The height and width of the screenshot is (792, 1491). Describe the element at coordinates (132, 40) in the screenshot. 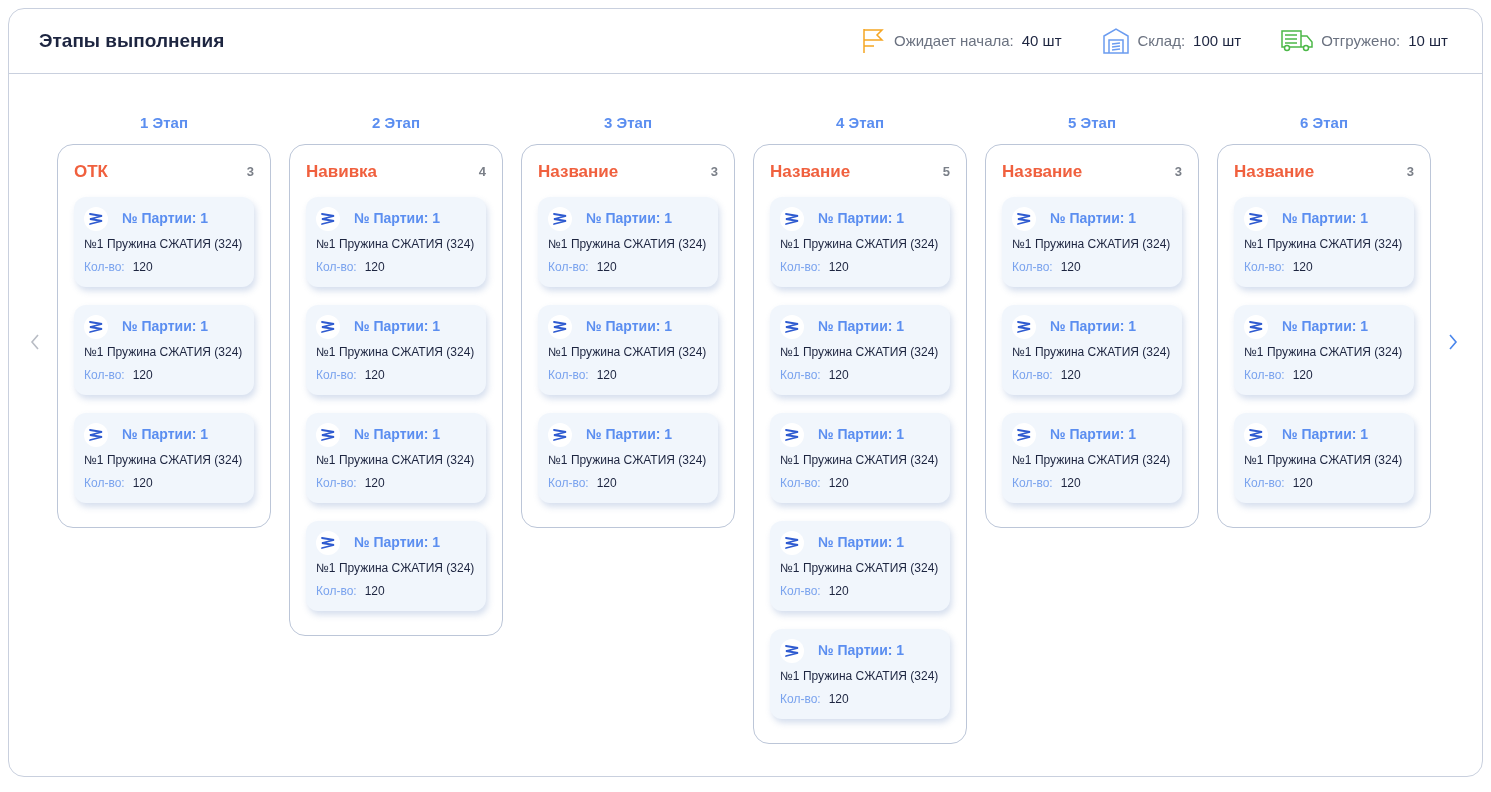

I see `panel-title: Этапы выполнения` at that location.